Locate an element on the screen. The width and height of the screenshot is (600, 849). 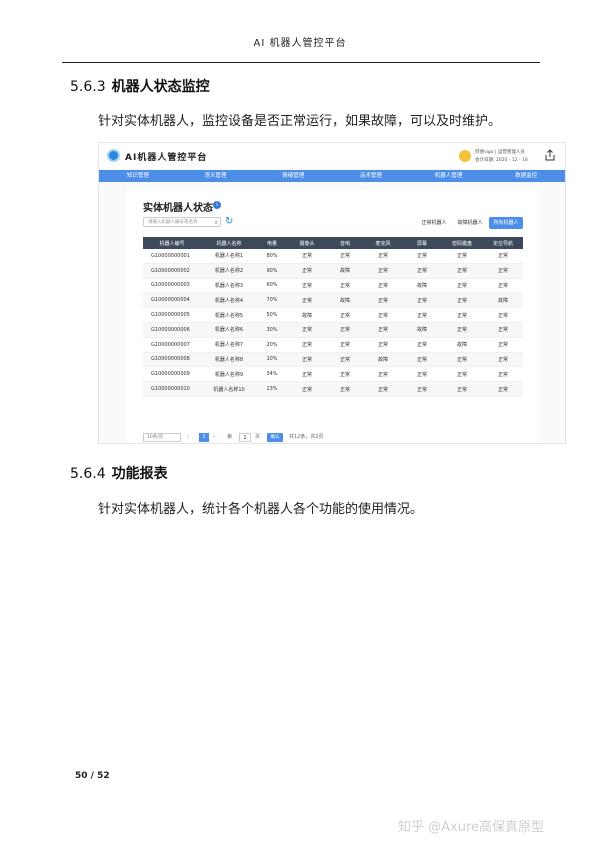
table-row: G10000000010 机器人名称10 13% 正常 正常 正常 正常 正常 正常 is located at coordinates (333, 389).